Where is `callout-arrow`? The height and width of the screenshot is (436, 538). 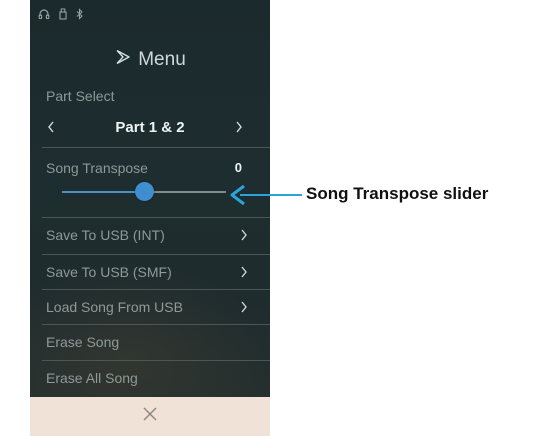 callout-arrow is located at coordinates (266, 195).